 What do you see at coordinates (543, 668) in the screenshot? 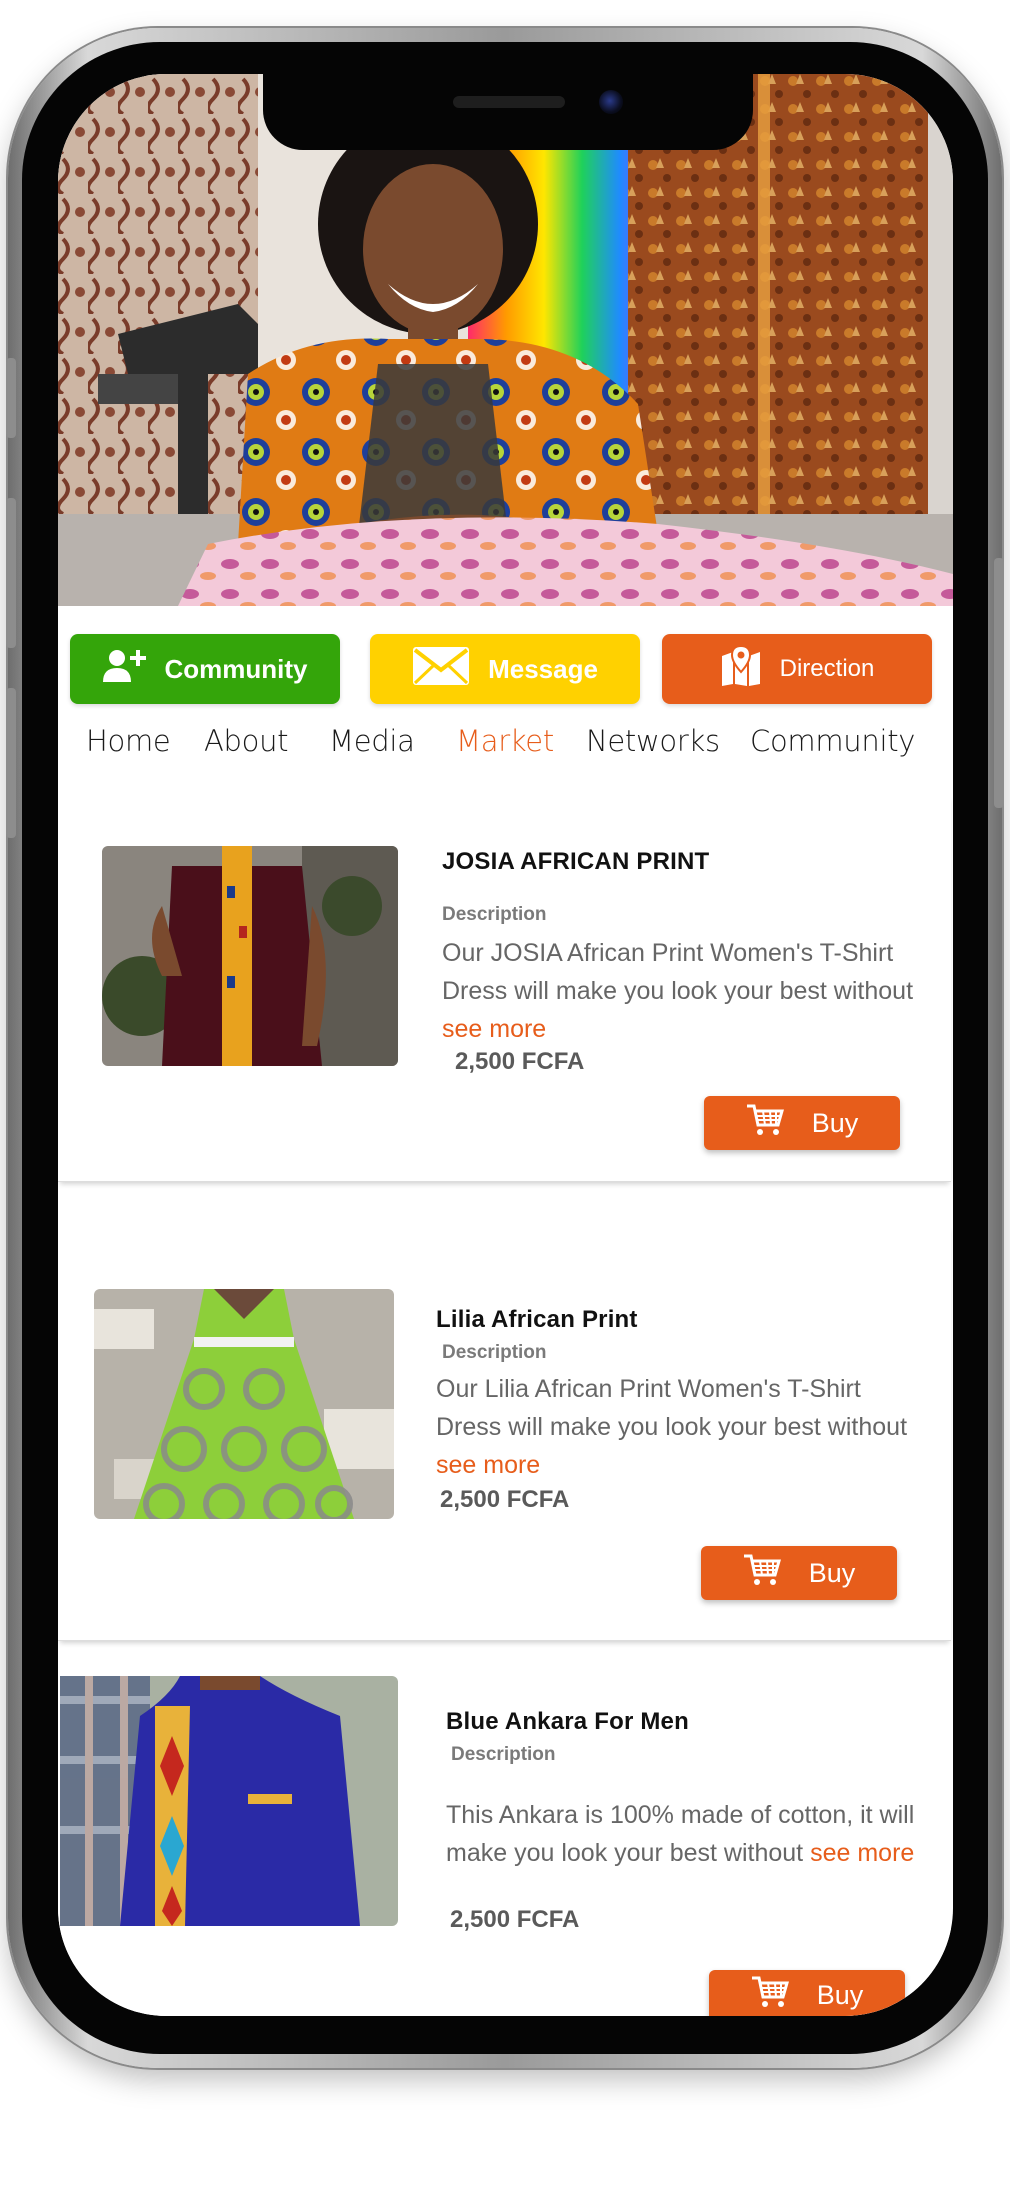
I see `message-button-label: Message` at bounding box center [543, 668].